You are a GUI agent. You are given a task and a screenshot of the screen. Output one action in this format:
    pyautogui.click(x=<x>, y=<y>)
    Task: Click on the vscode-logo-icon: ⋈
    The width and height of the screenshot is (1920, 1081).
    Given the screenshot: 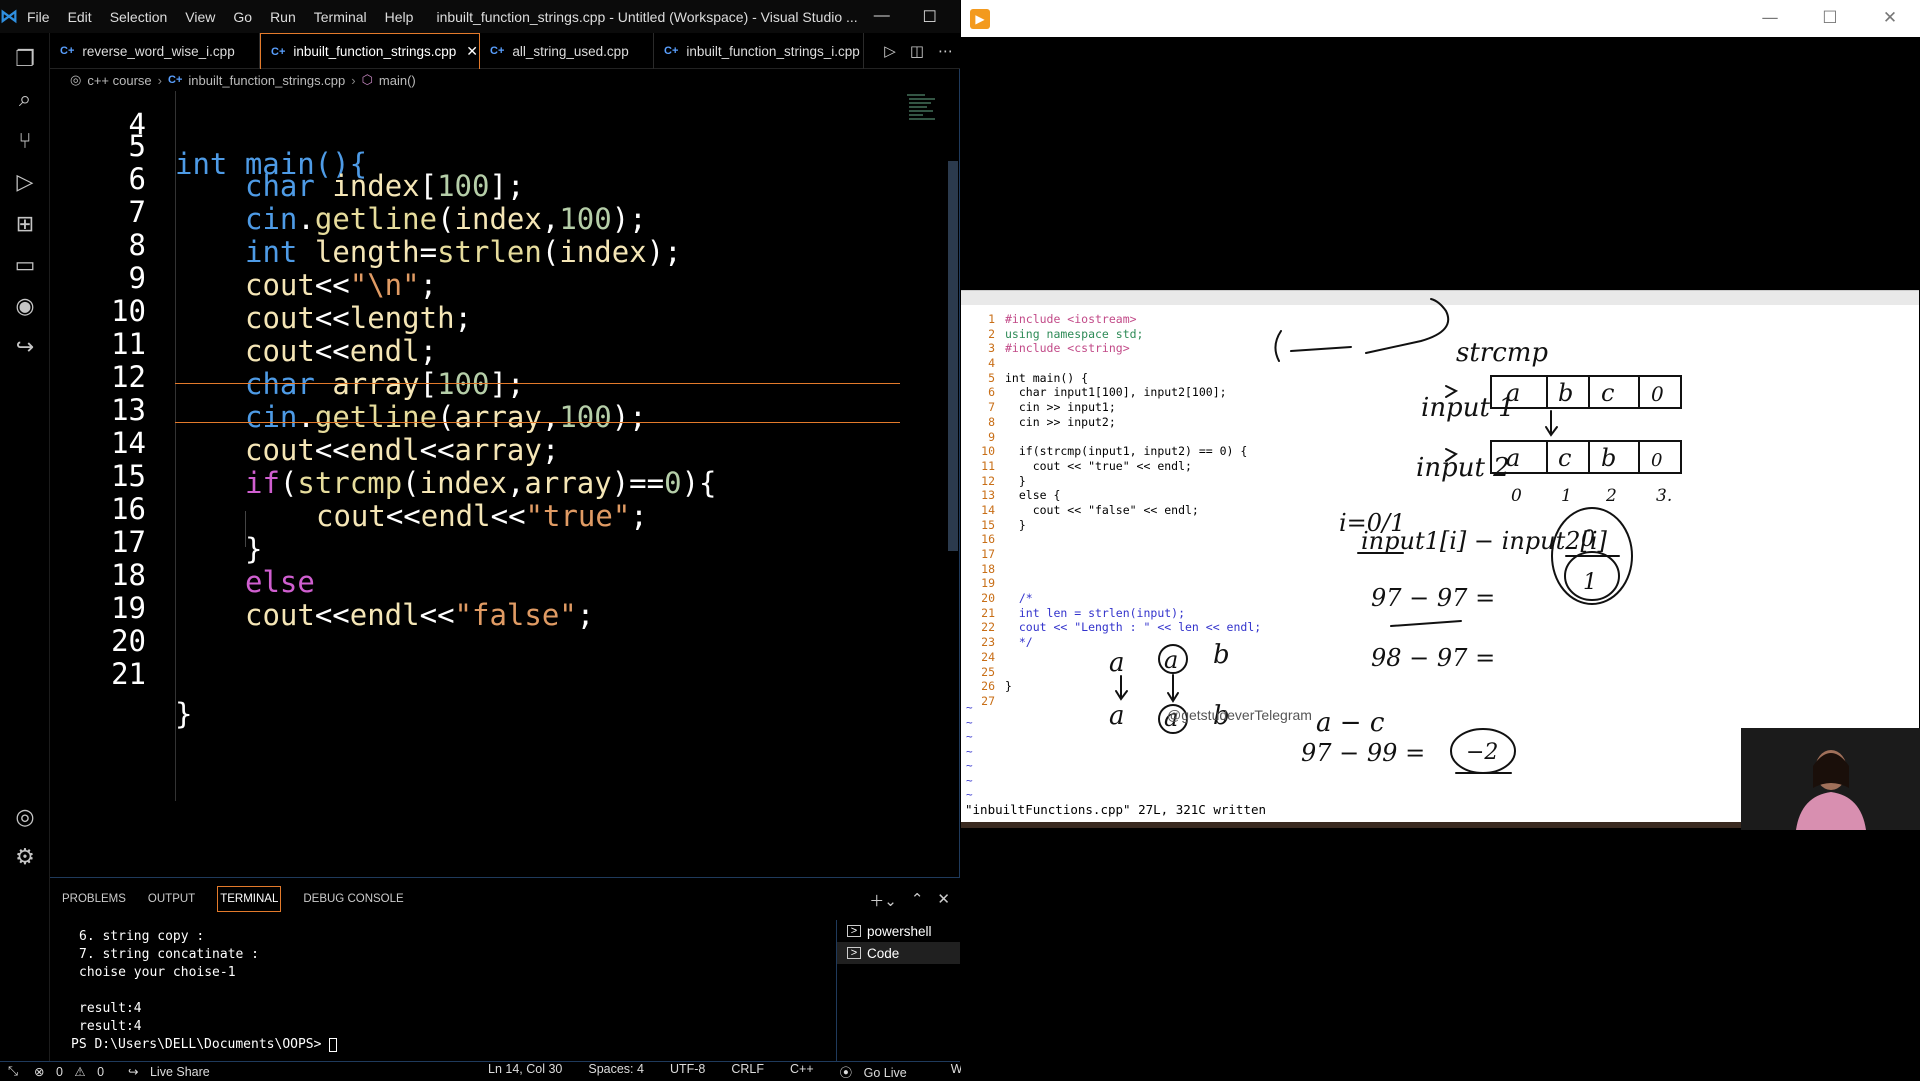 What is the action you would take?
    pyautogui.click(x=9, y=16)
    